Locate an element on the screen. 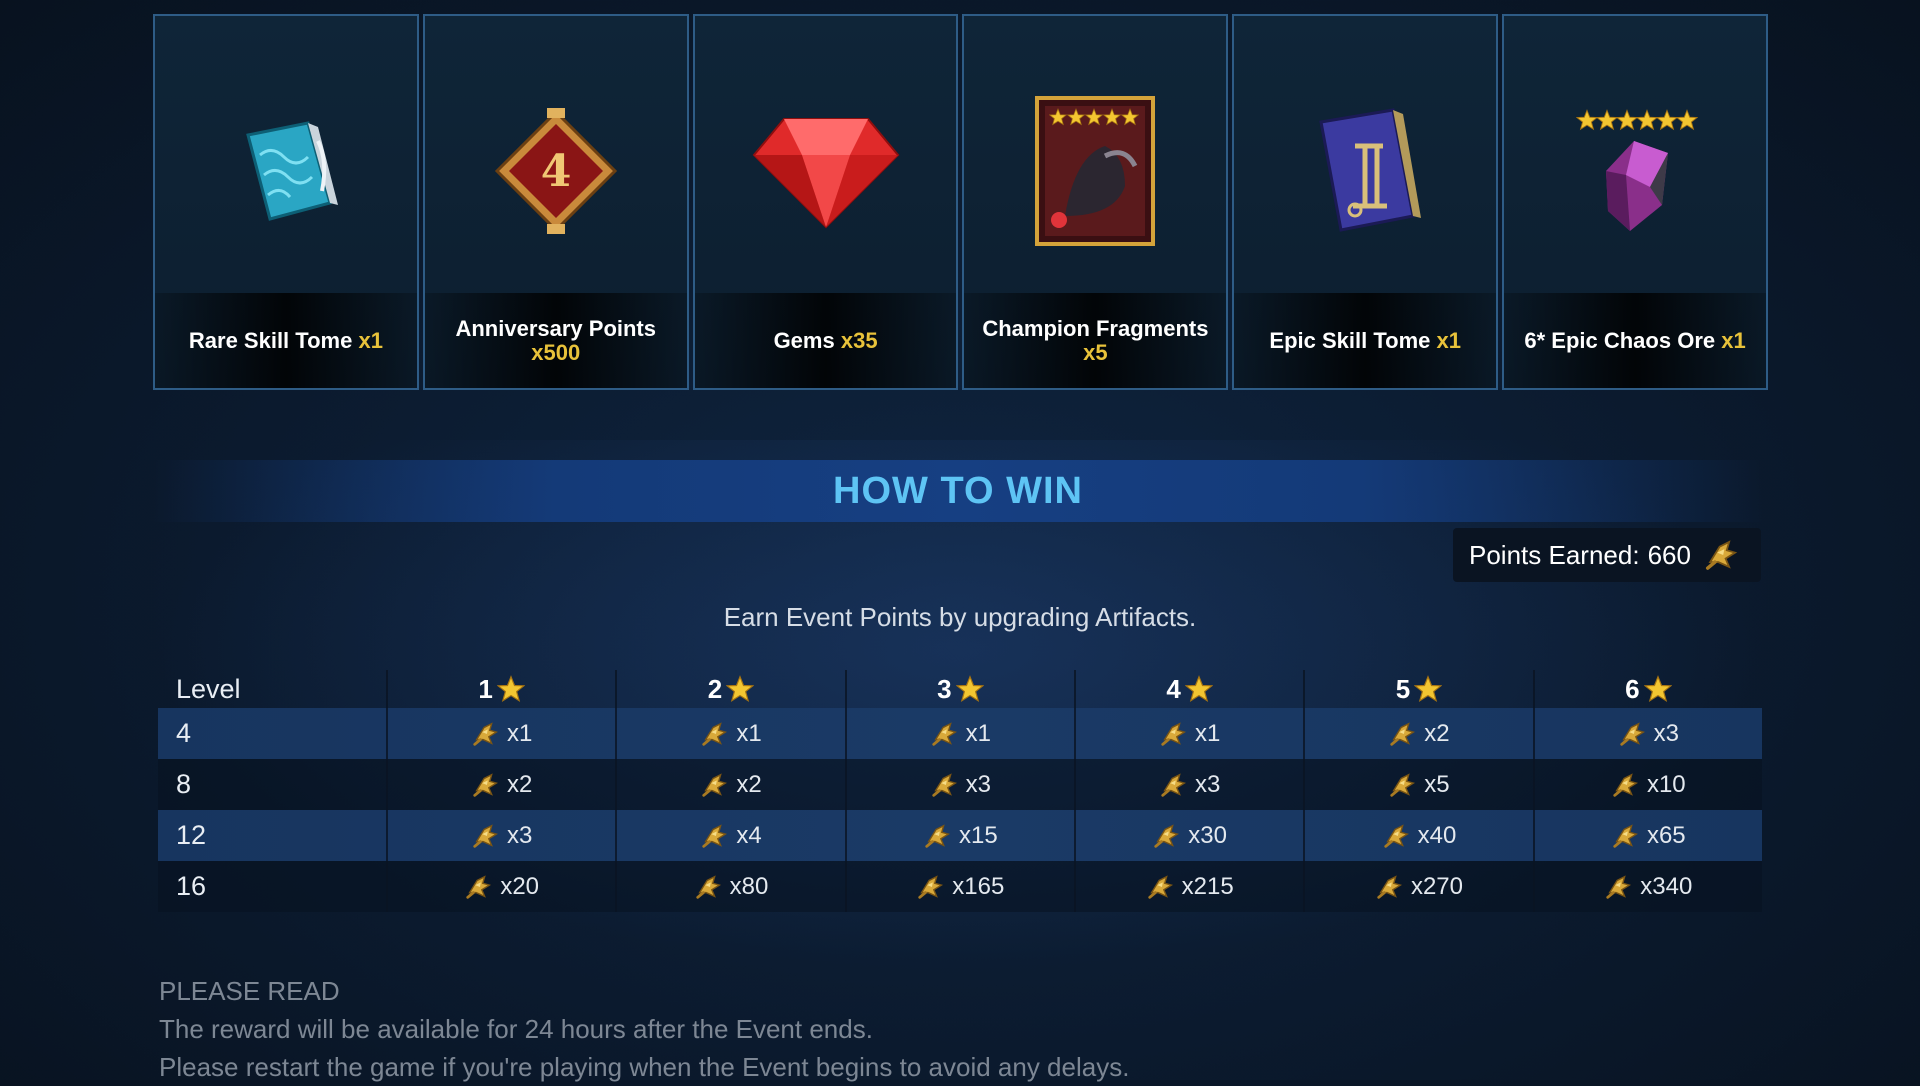  rank-header: 6 is located at coordinates (1647, 689).